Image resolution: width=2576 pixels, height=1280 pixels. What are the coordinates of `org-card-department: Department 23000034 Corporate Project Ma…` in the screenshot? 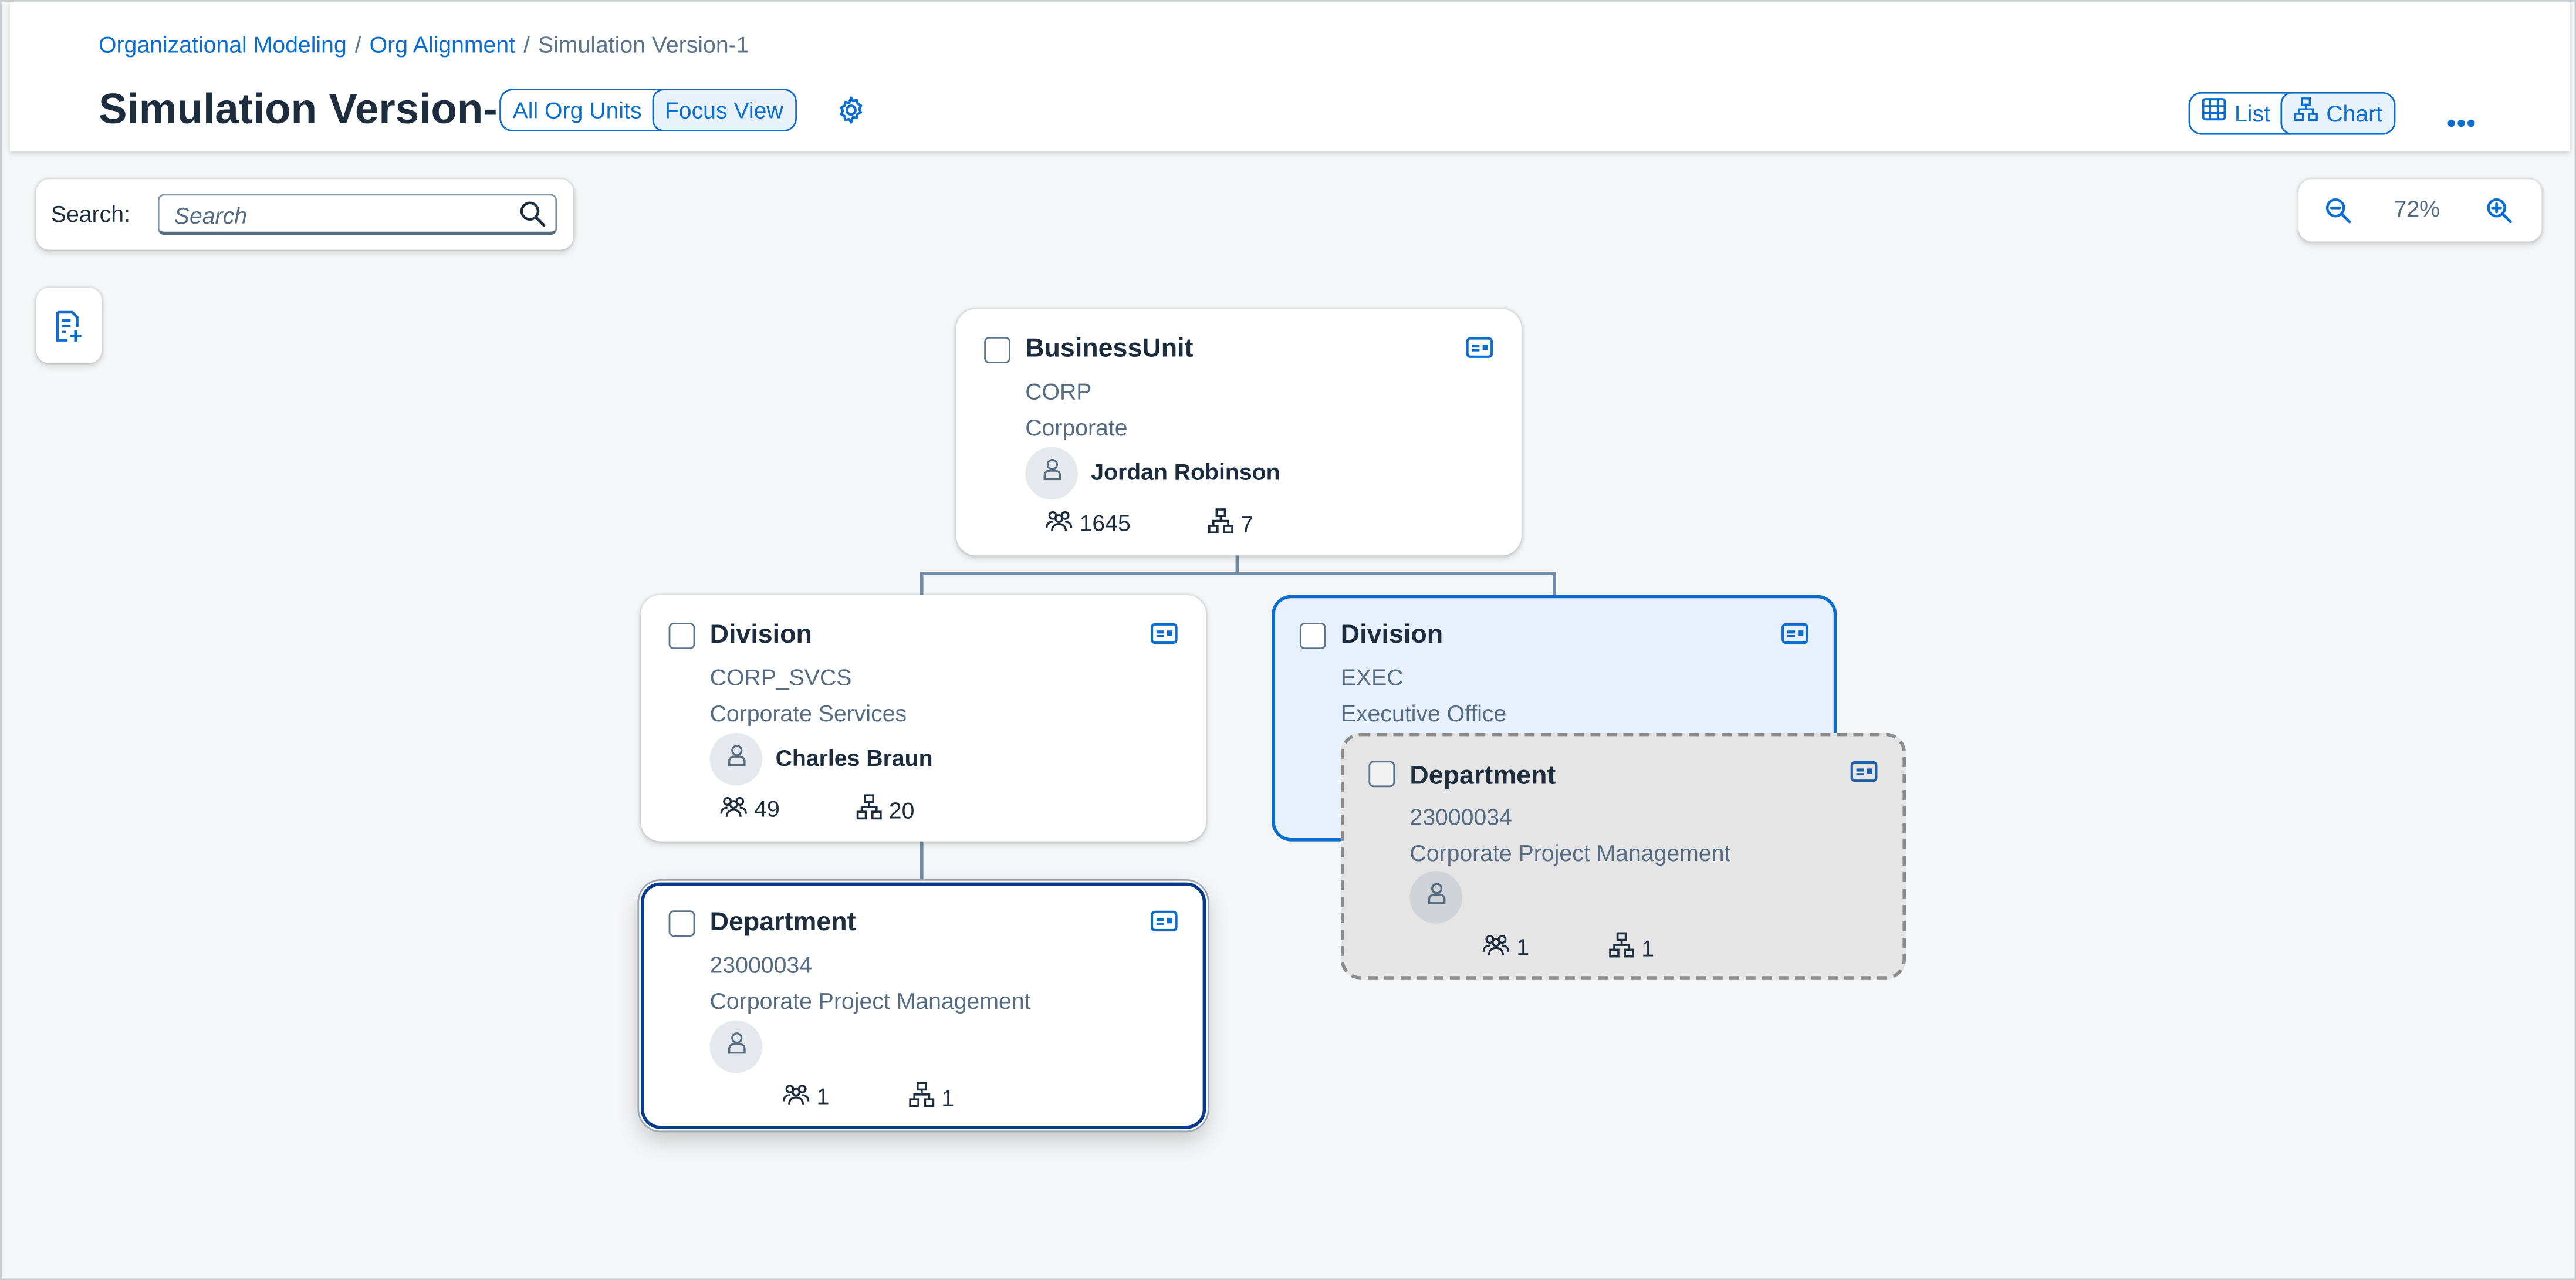 It's located at (923, 1005).